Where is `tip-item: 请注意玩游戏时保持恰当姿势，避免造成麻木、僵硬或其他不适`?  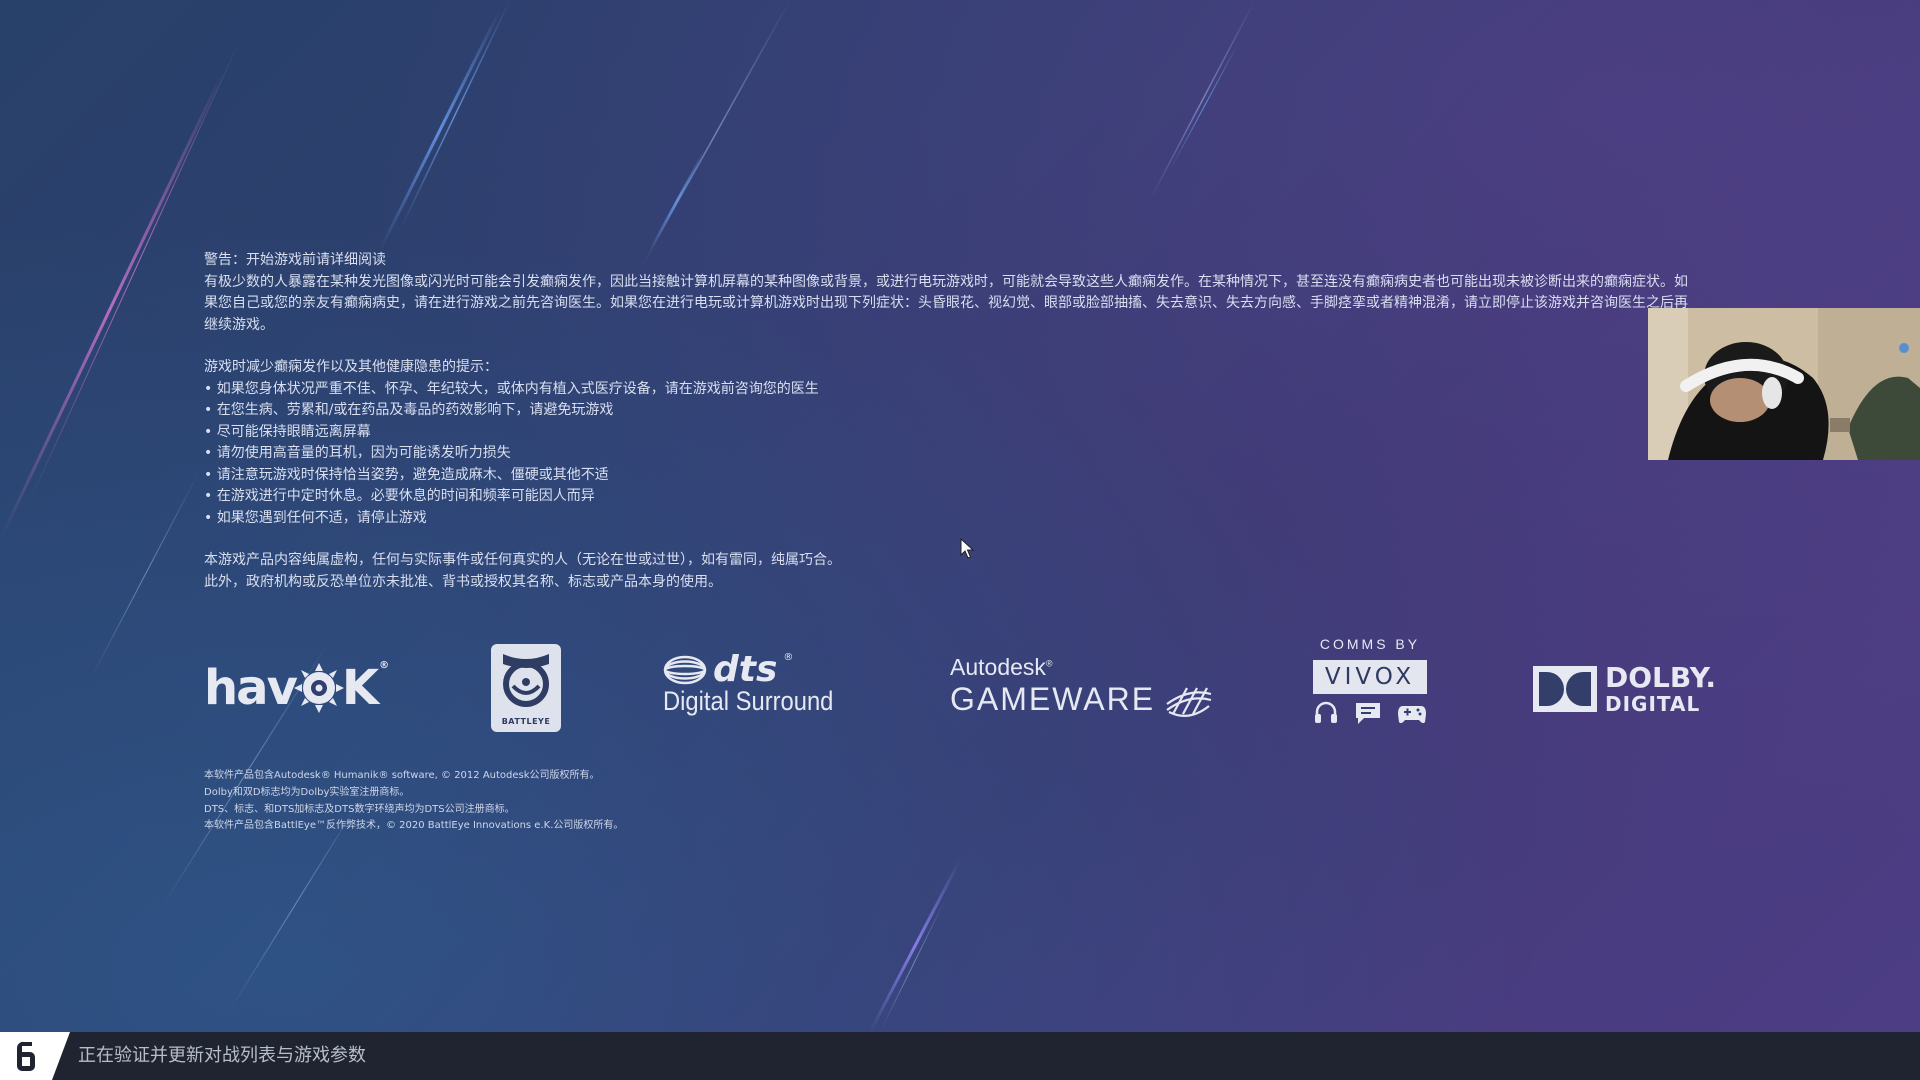 tip-item: 请注意玩游戏时保持恰当姿势，避免造成麻木、僵硬或其他不适 is located at coordinates (952, 476).